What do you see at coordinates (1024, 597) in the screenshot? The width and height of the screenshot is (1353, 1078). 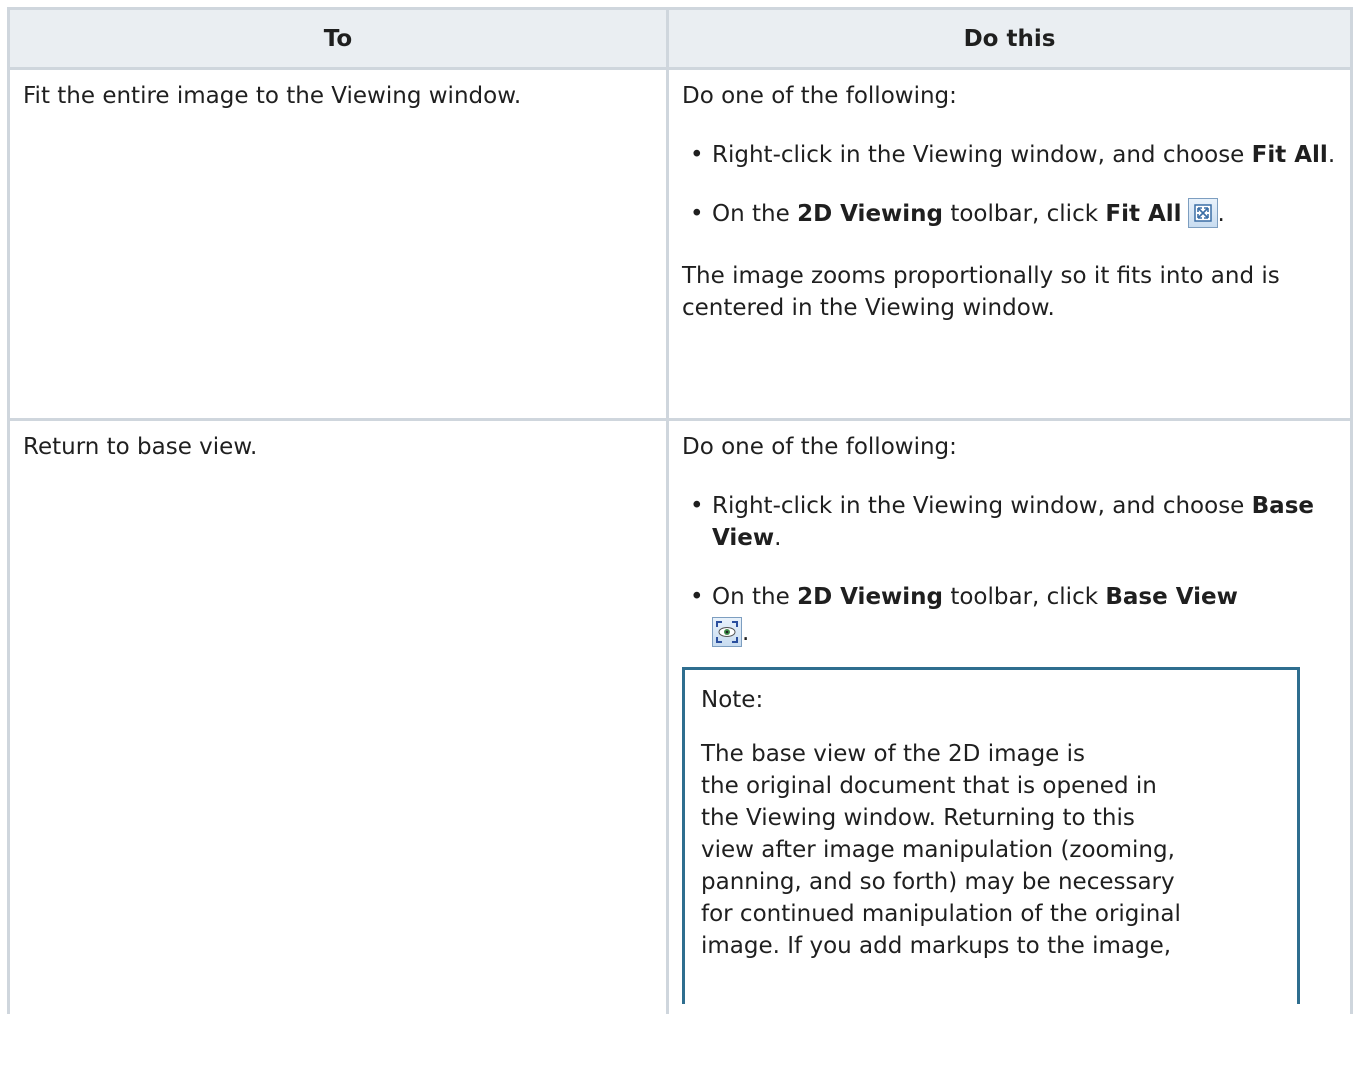 I see `row2-bullet-2-mid: toolbar, click` at bounding box center [1024, 597].